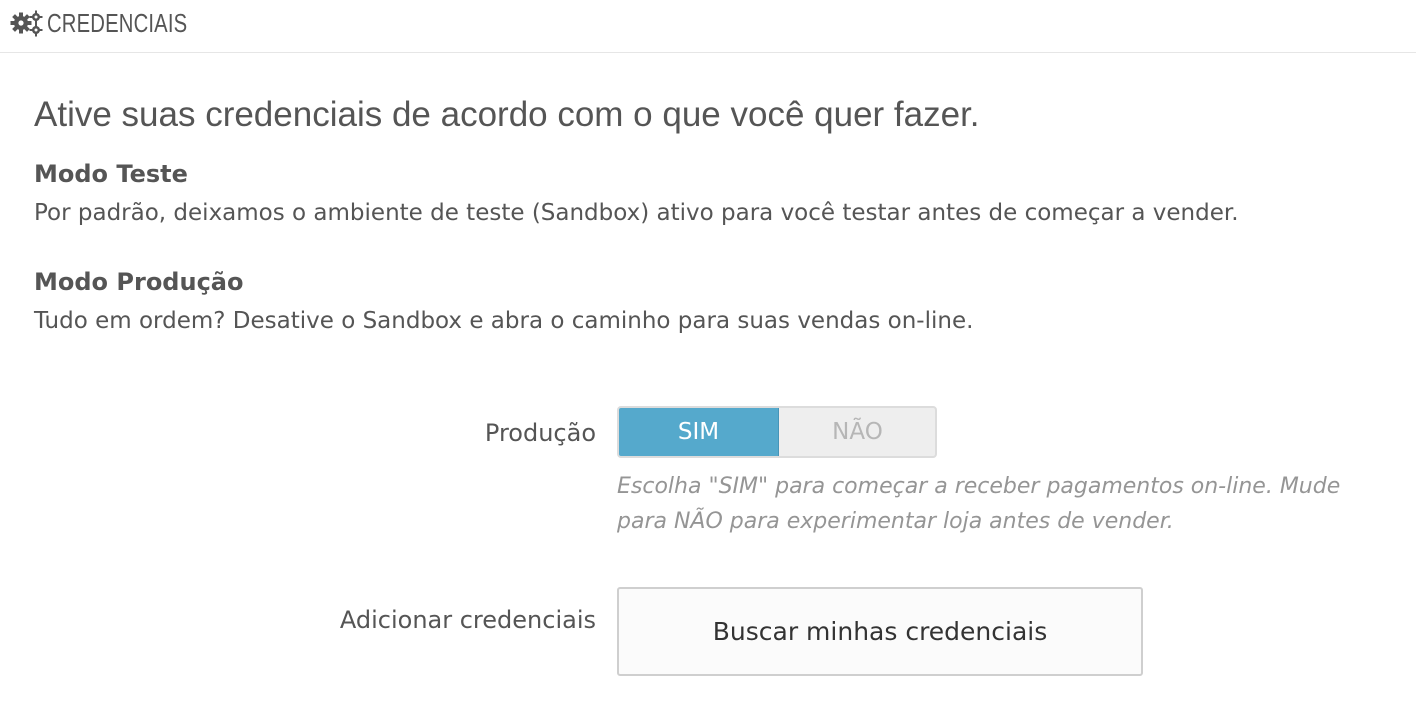  Describe the element at coordinates (699, 432) in the screenshot. I see `production-yes-option: SIM` at that location.